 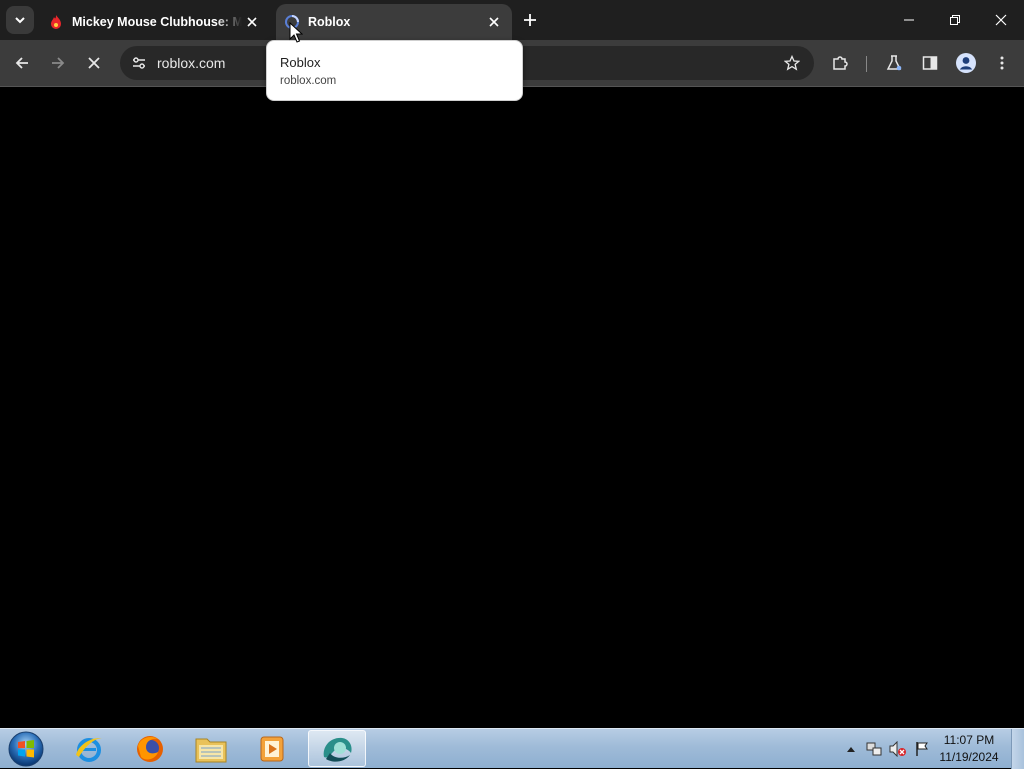 I want to click on more-vertical-icon, so click(x=1002, y=63).